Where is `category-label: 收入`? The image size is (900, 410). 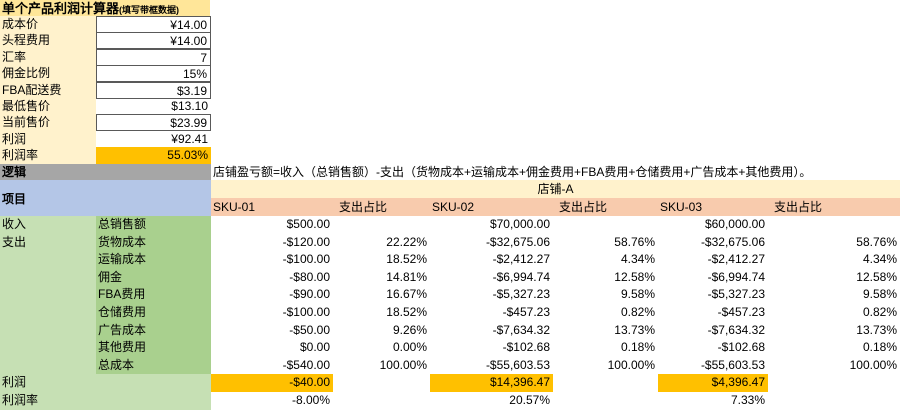 category-label: 收入 is located at coordinates (48, 225).